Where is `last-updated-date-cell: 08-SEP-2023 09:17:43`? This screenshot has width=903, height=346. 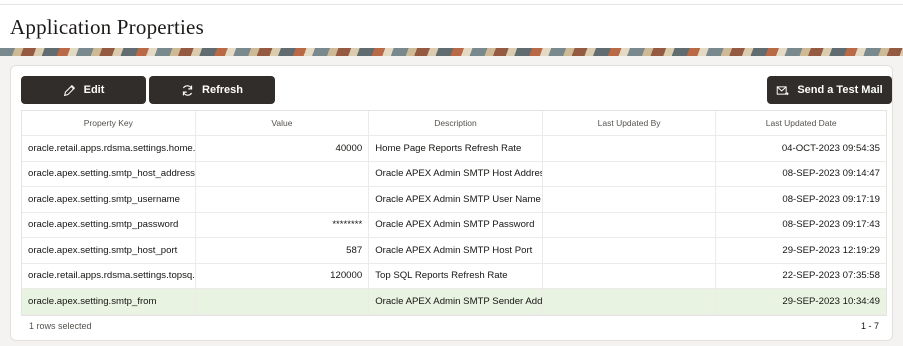
last-updated-date-cell: 08-SEP-2023 09:17:43 is located at coordinates (801, 225).